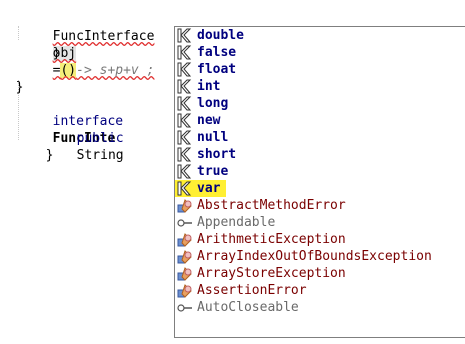 Image resolution: width=465 pixels, height=344 pixels. Describe the element at coordinates (213, 171) in the screenshot. I see `completion-item-label: true` at that location.